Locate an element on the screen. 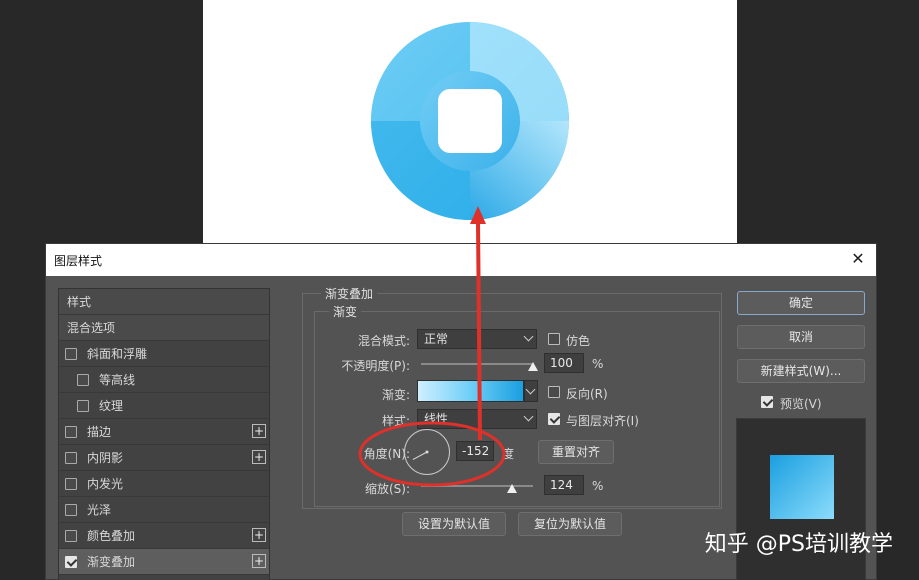  reset-default-button: 复位为默认值 is located at coordinates (570, 524).